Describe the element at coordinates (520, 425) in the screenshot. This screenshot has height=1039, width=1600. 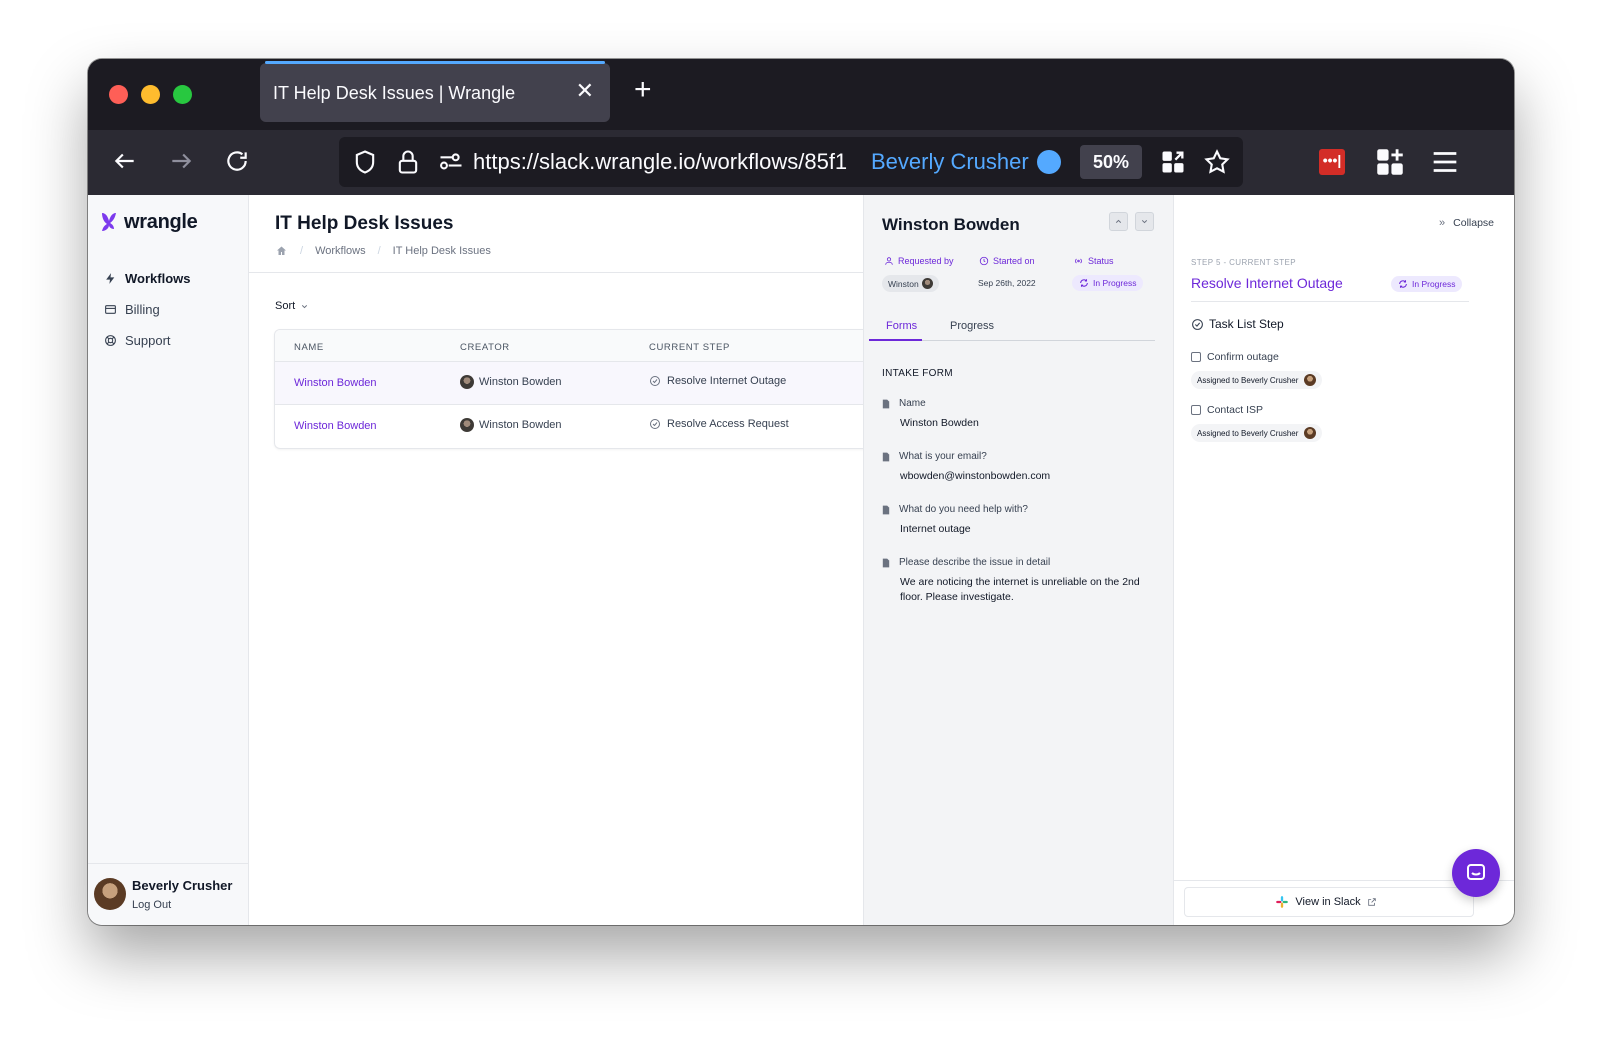
I see `creator-name: Winston Bowden` at that location.